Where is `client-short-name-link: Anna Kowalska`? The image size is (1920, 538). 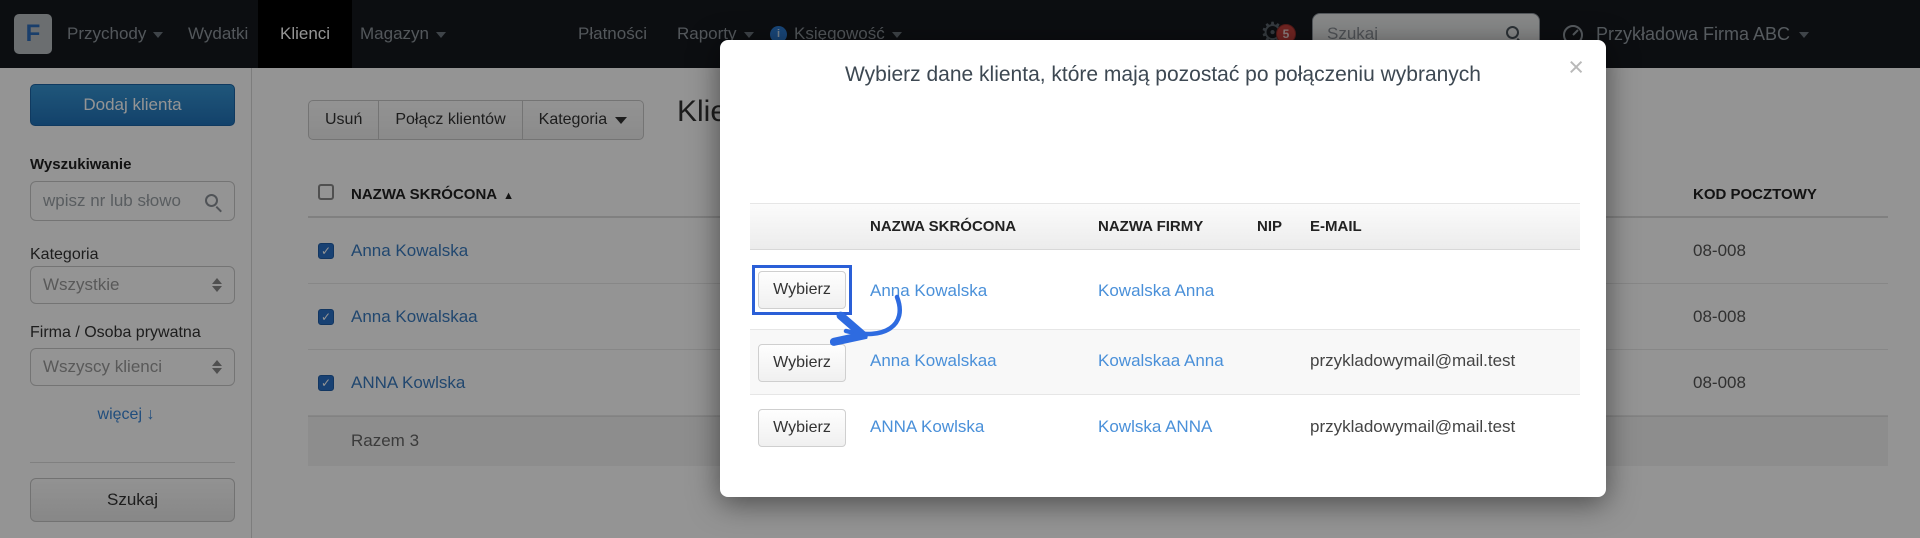
client-short-name-link: Anna Kowalska is located at coordinates (928, 291).